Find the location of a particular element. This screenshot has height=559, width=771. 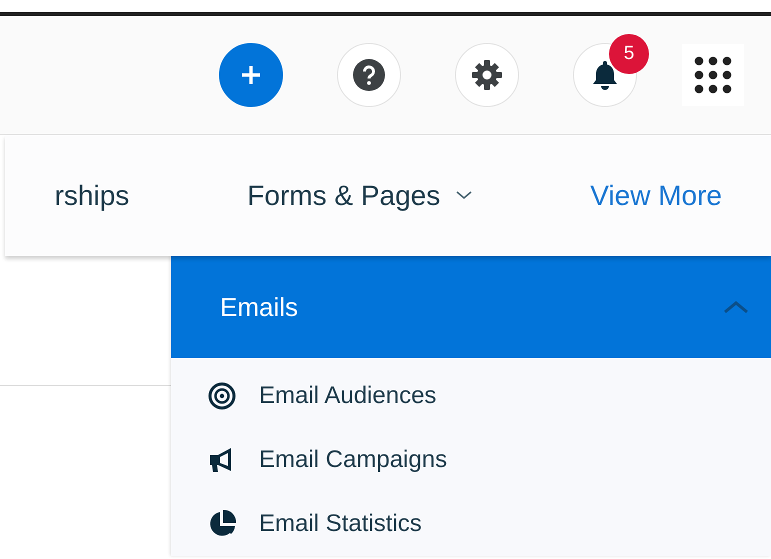

nav-link: Forms & Pages is located at coordinates (359, 196).